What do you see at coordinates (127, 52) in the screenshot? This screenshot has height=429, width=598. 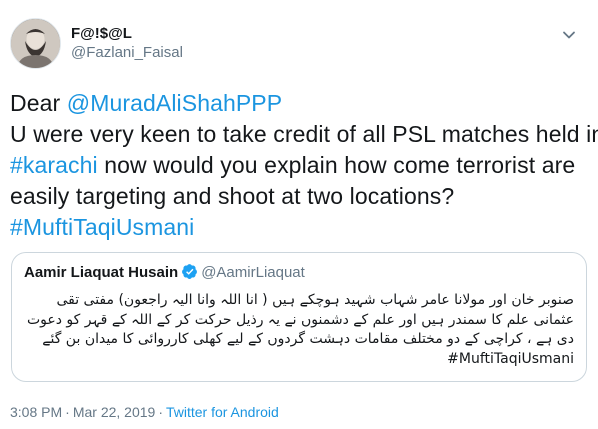 I see `author-handle: @Fazlani_Faisal` at bounding box center [127, 52].